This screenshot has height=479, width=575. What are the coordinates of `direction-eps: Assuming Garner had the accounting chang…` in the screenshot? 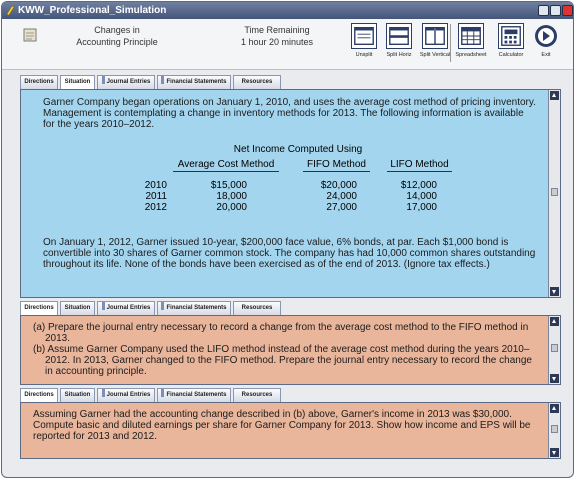 It's located at (282, 425).